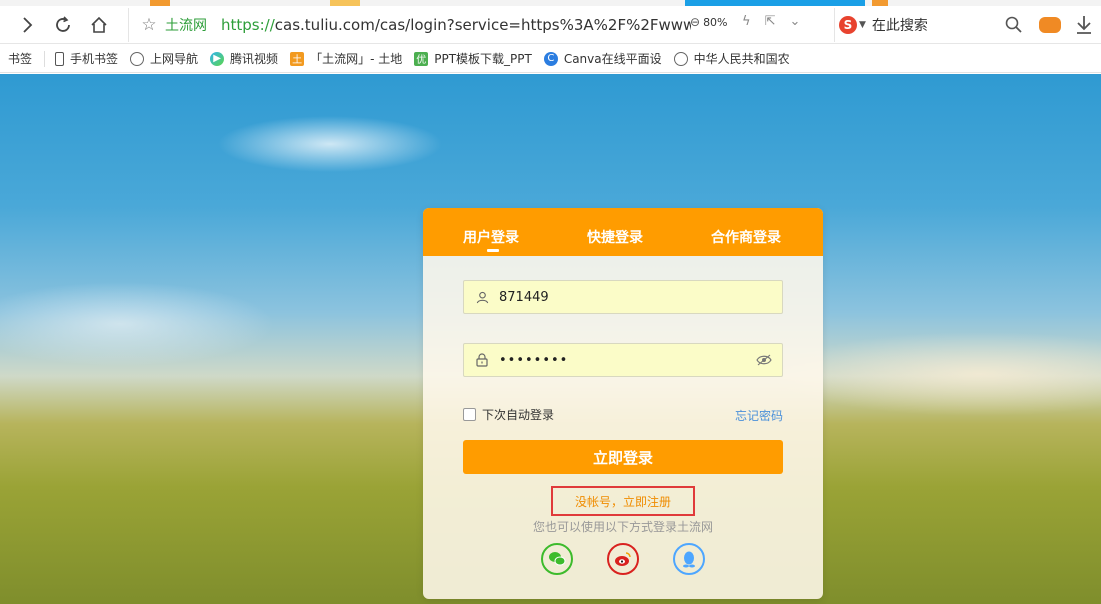 The width and height of the screenshot is (1101, 604). Describe the element at coordinates (248, 25) in the screenshot. I see `url-protocol: https://` at that location.